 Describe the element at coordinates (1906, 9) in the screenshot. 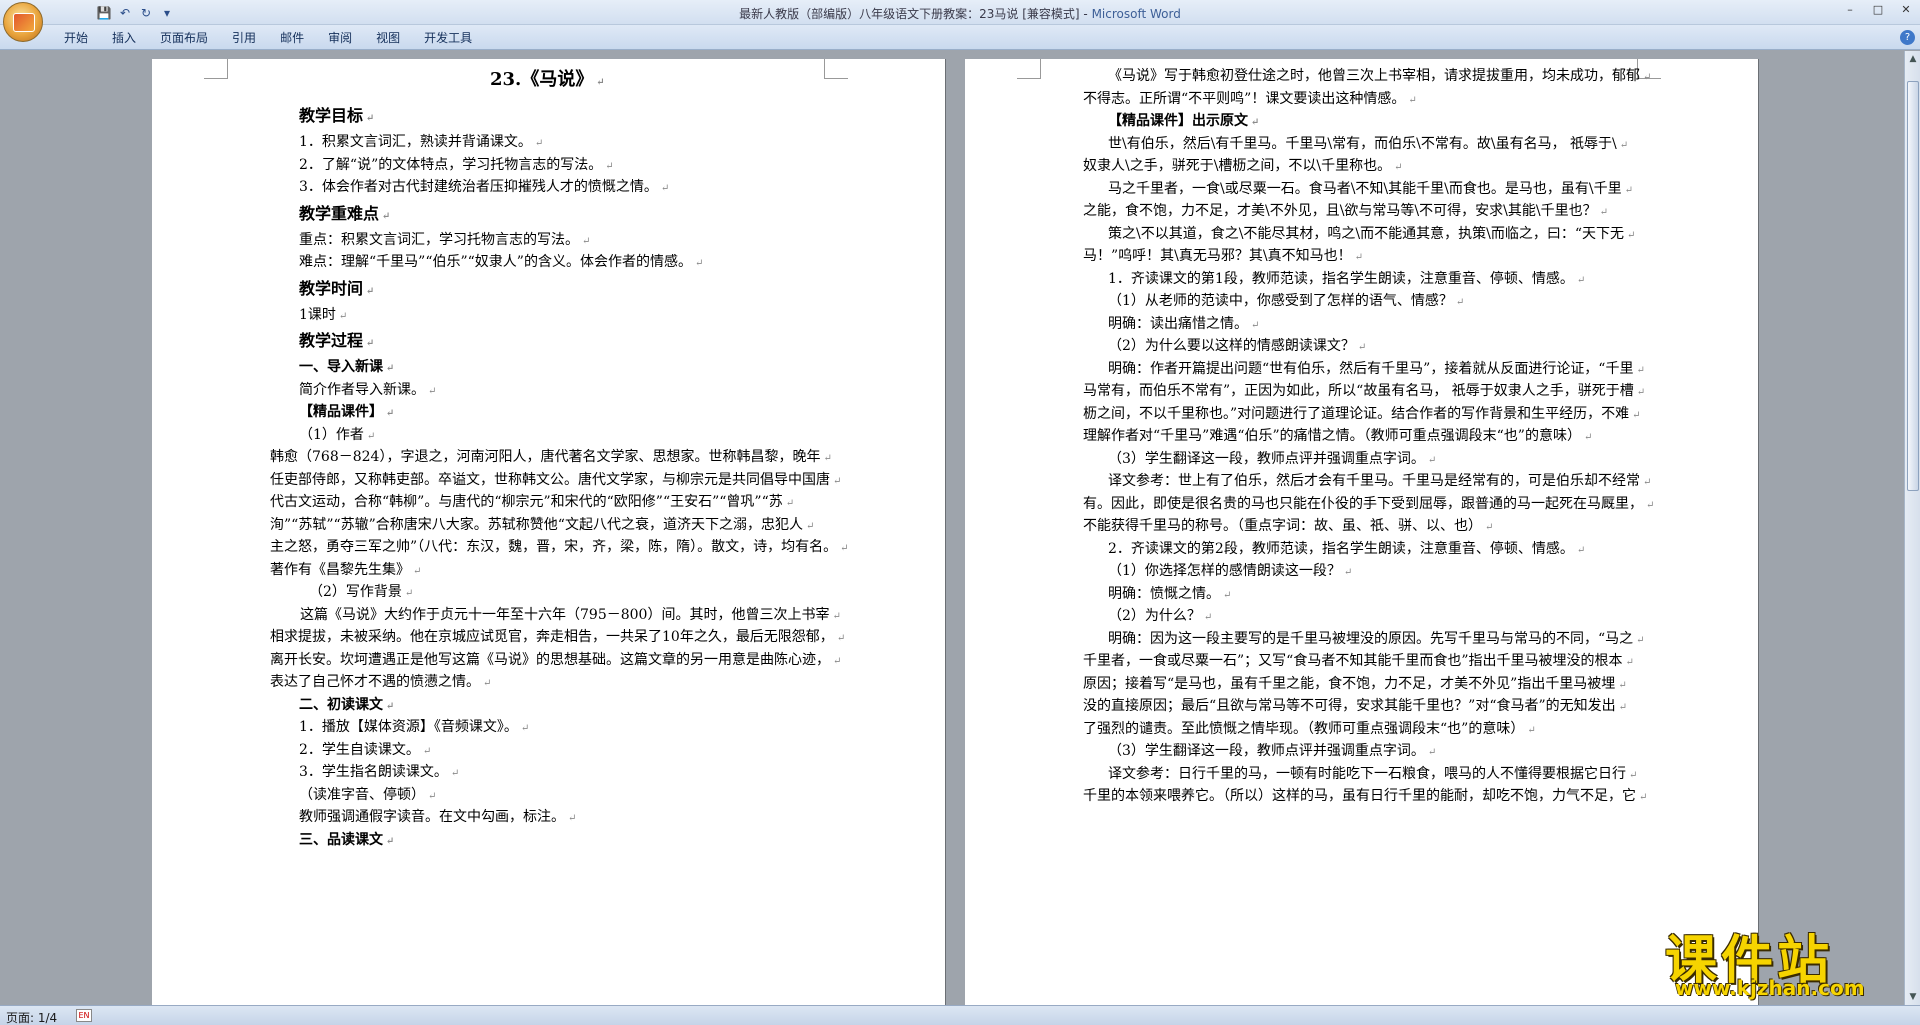

I see `close-button: ✕` at that location.